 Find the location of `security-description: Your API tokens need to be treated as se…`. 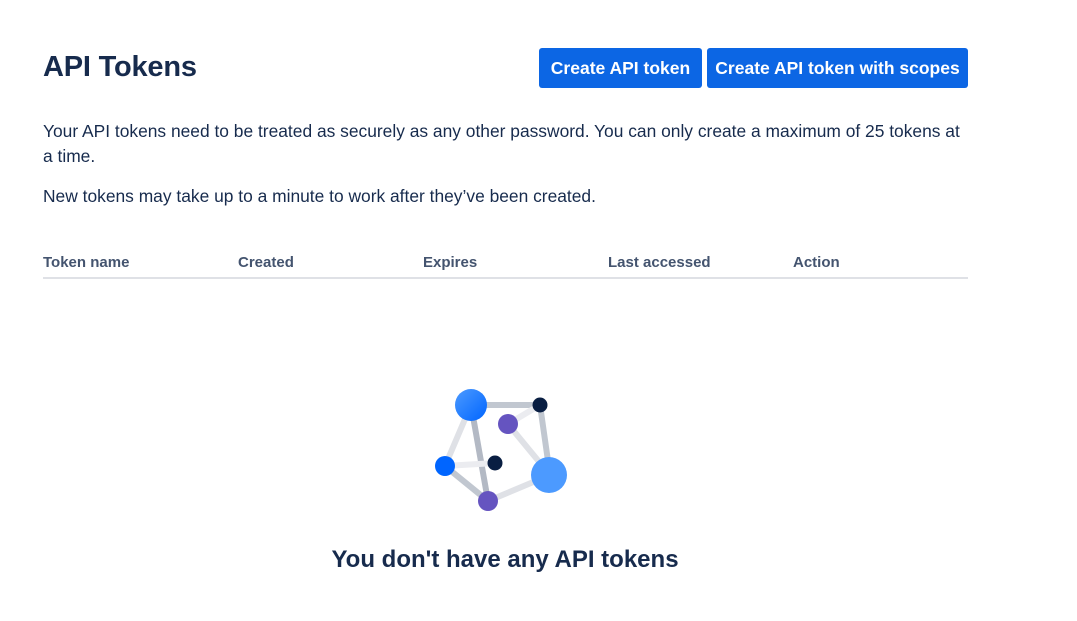

security-description: Your API tokens need to be treated as se… is located at coordinates (501, 143).